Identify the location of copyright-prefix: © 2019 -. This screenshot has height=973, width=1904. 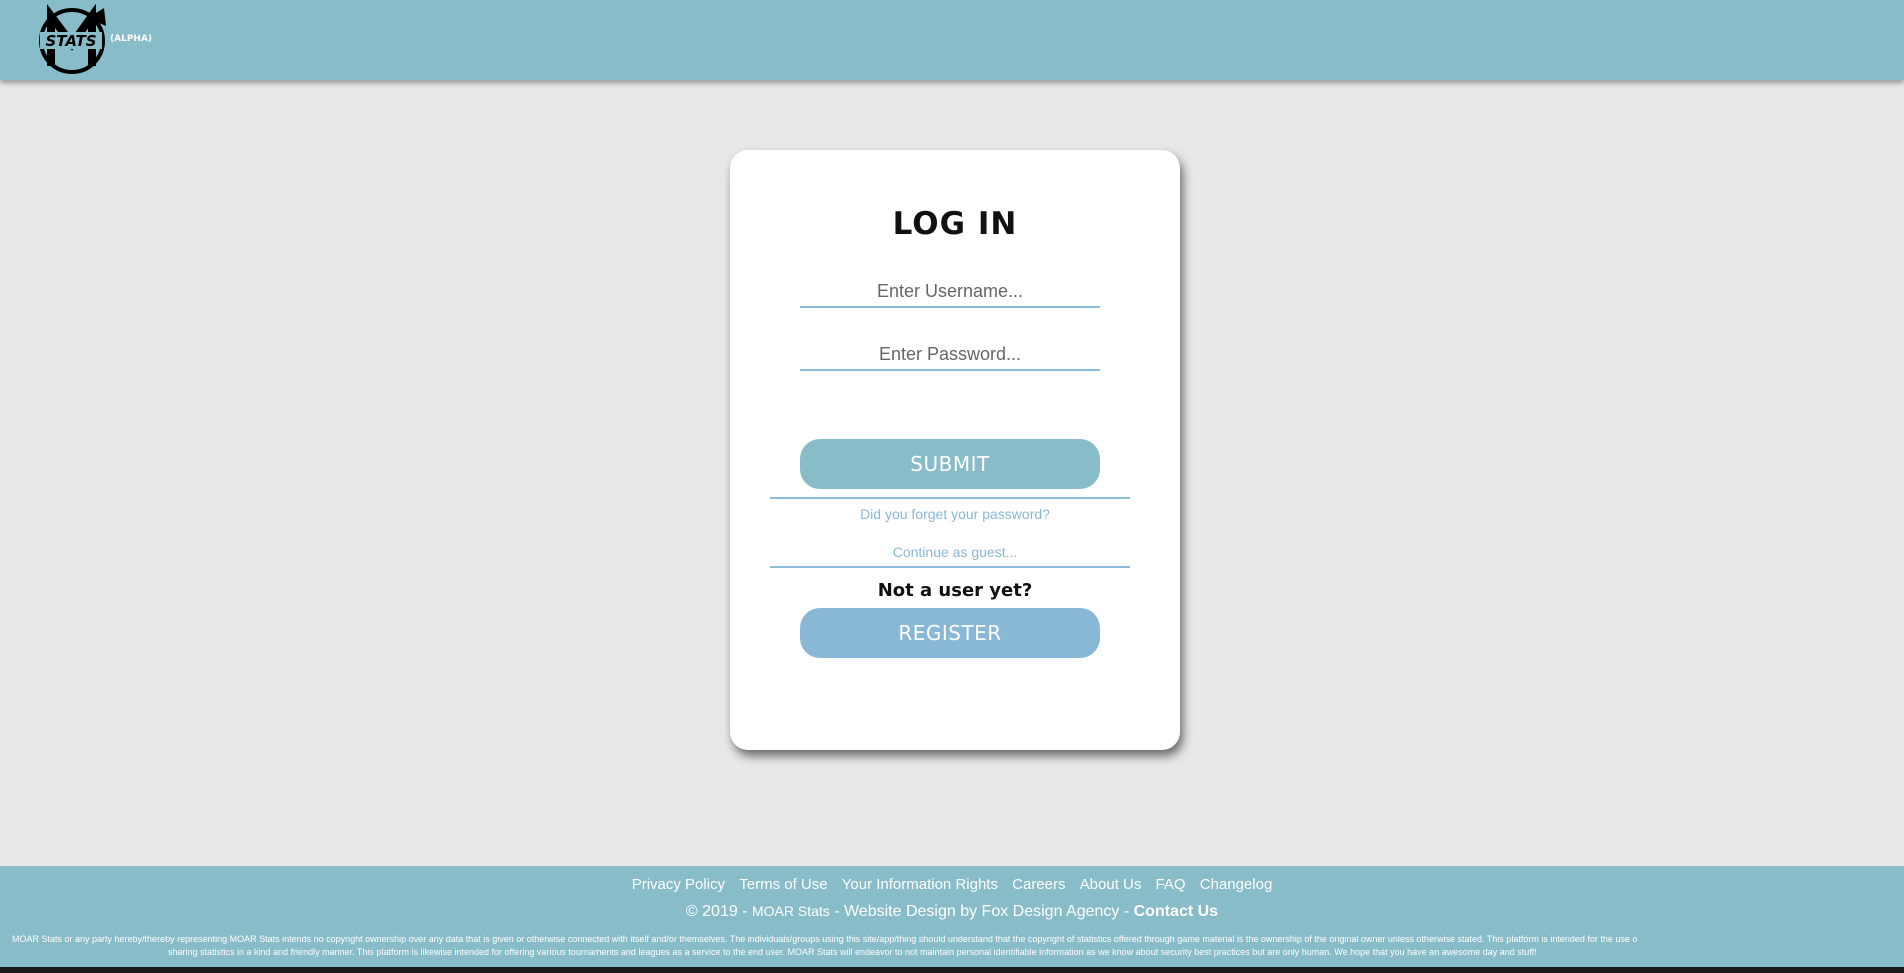
(716, 911).